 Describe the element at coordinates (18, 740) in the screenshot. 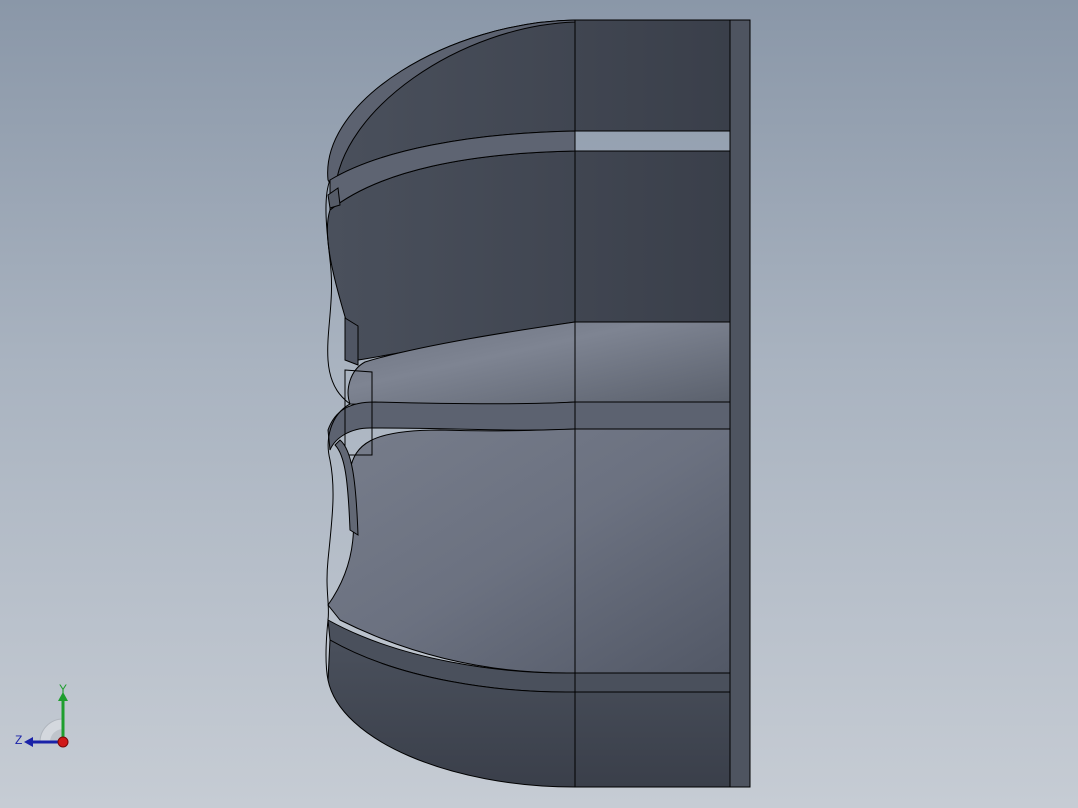

I see `z-axis-label: Z` at that location.